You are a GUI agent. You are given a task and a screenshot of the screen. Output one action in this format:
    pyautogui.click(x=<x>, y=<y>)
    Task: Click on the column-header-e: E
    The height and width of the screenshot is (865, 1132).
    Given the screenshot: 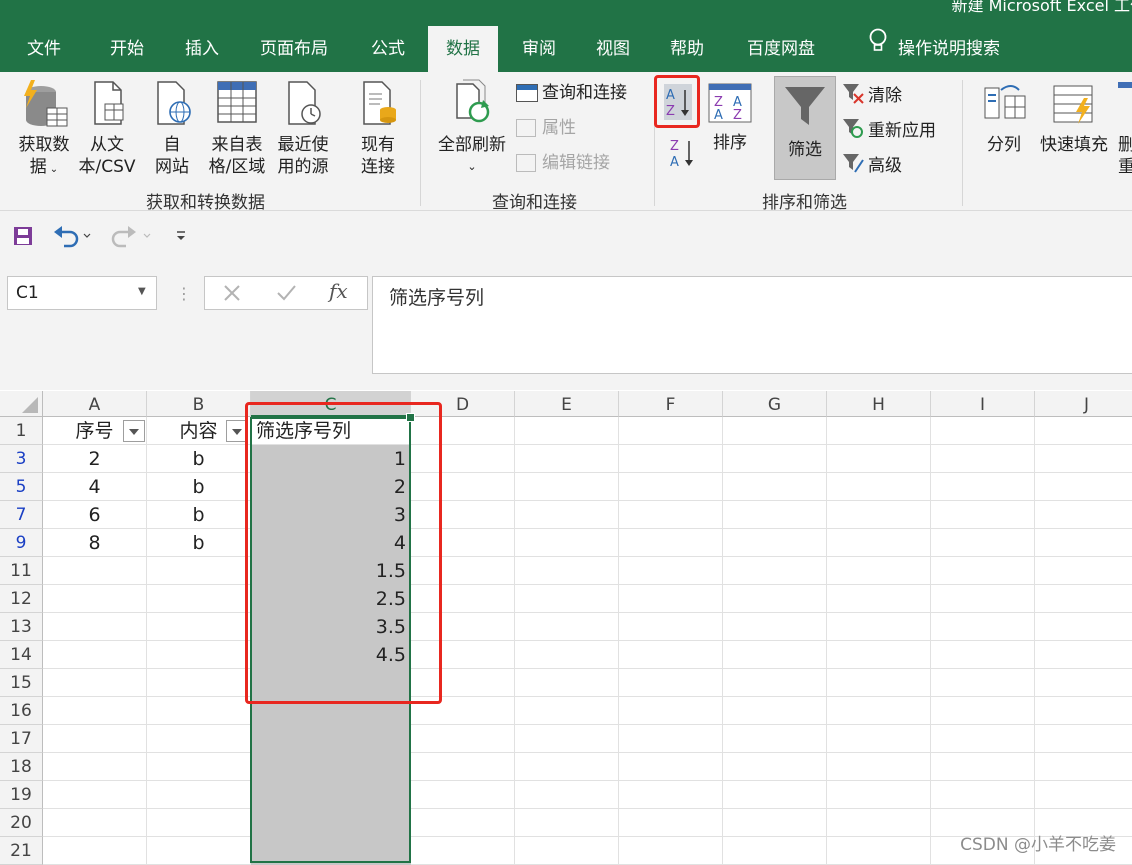 What is the action you would take?
    pyautogui.click(x=567, y=404)
    